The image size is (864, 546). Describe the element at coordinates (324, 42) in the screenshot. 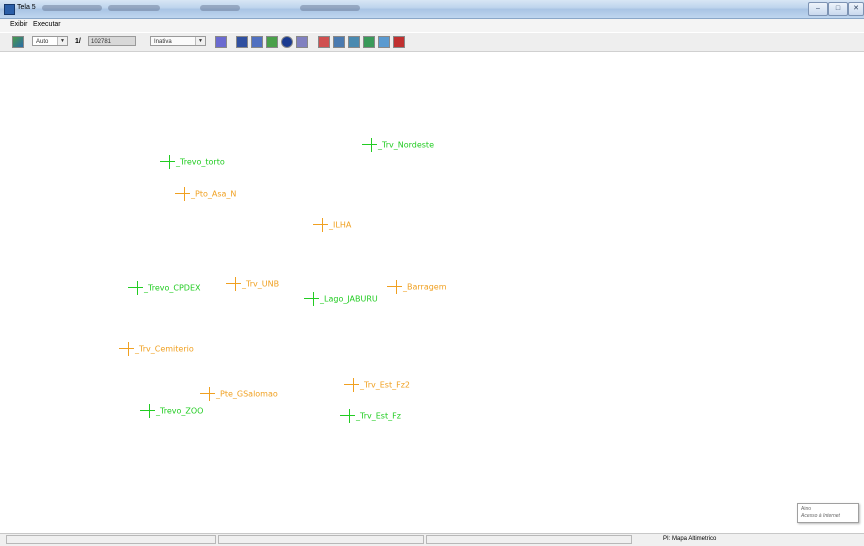

I see `line-icon` at that location.